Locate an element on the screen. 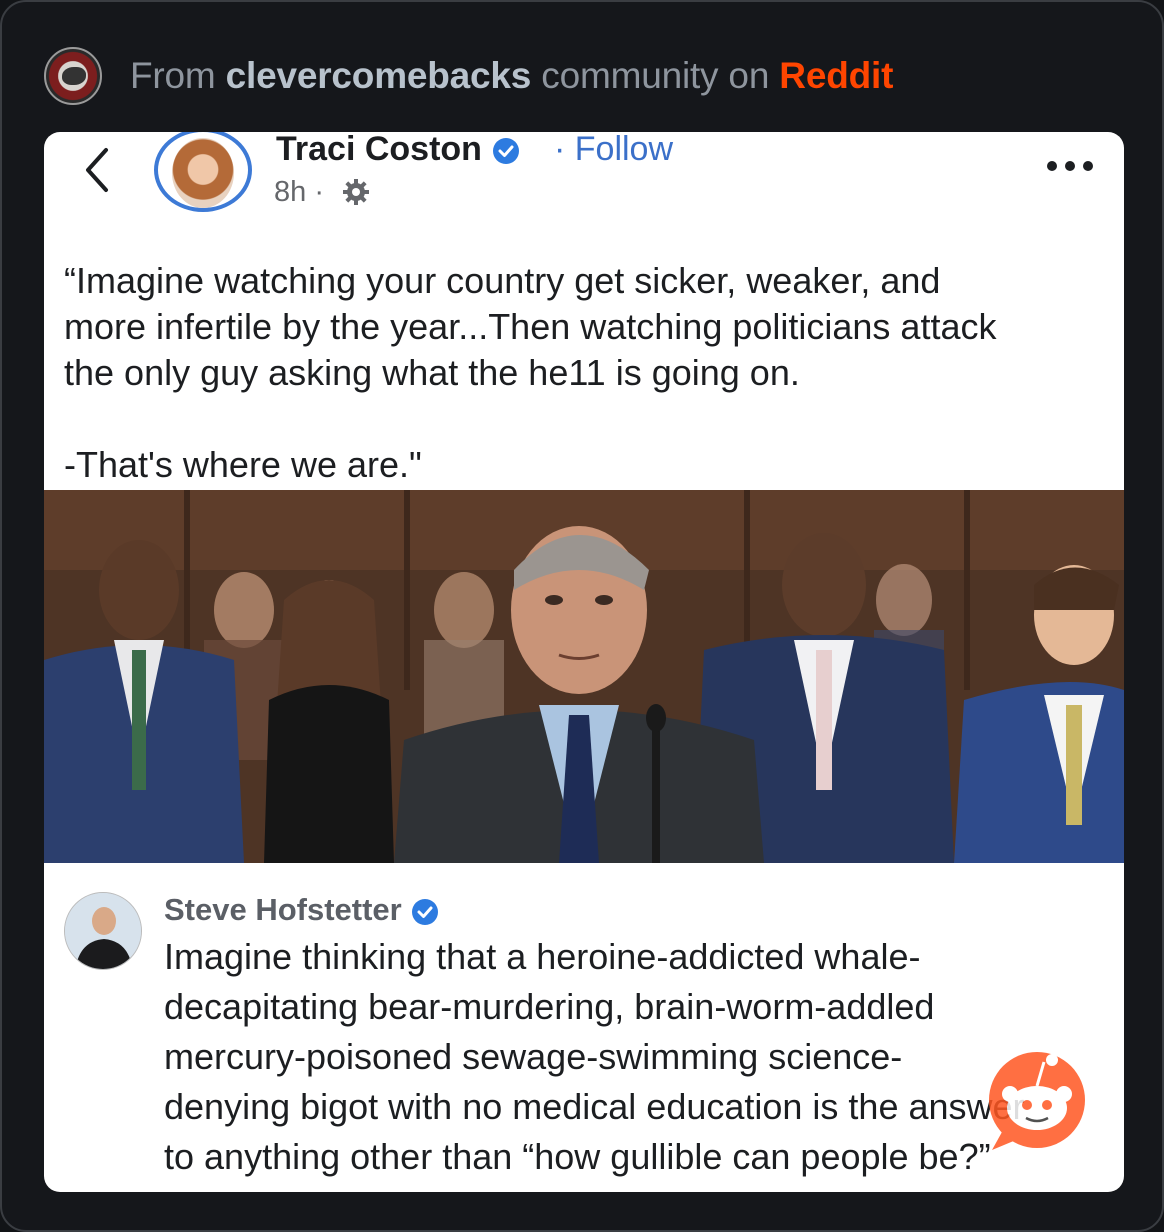 This screenshot has width=1164, height=1232. post-time: 8h · is located at coordinates (299, 192).